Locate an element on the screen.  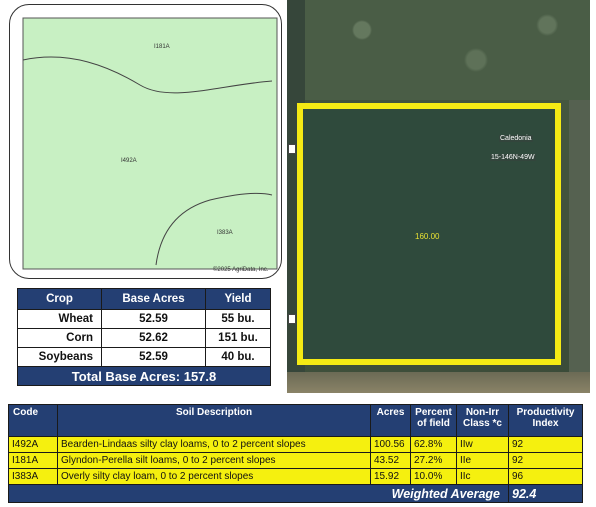
total-row: Total Base Acres: 157.8 is located at coordinates (144, 376).